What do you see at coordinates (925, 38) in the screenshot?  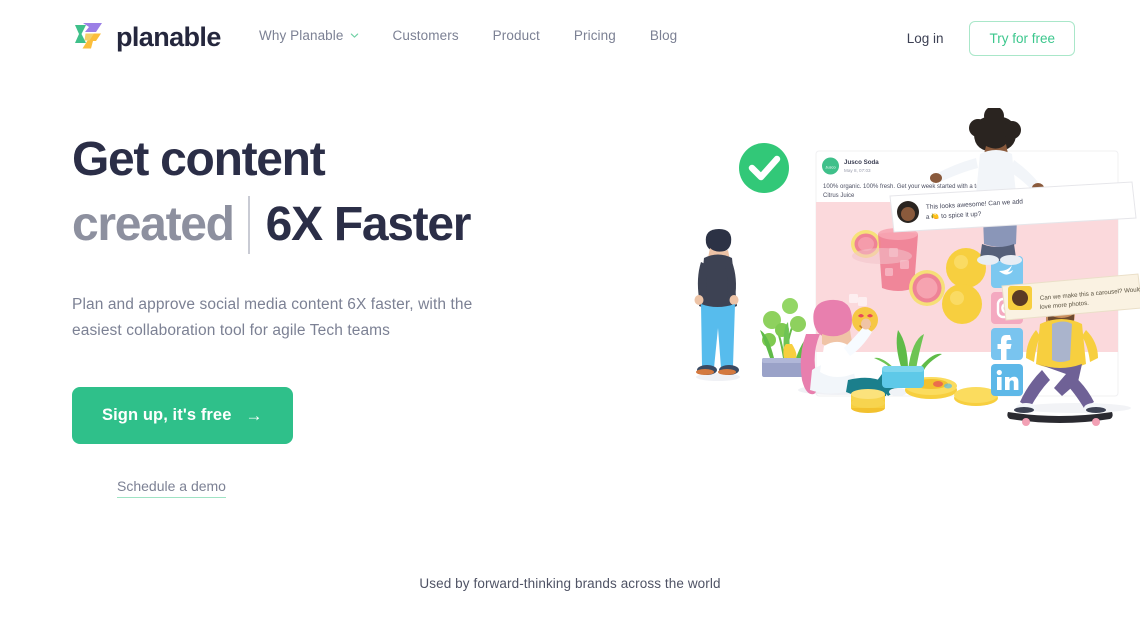 I see `login-link: Log in` at bounding box center [925, 38].